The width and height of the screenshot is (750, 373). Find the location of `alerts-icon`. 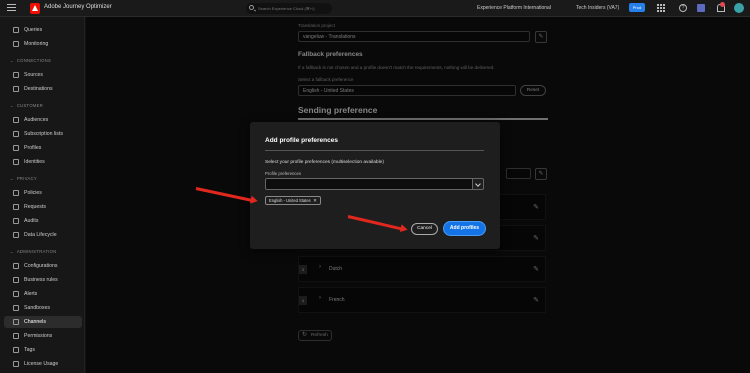

alerts-icon is located at coordinates (16, 294).